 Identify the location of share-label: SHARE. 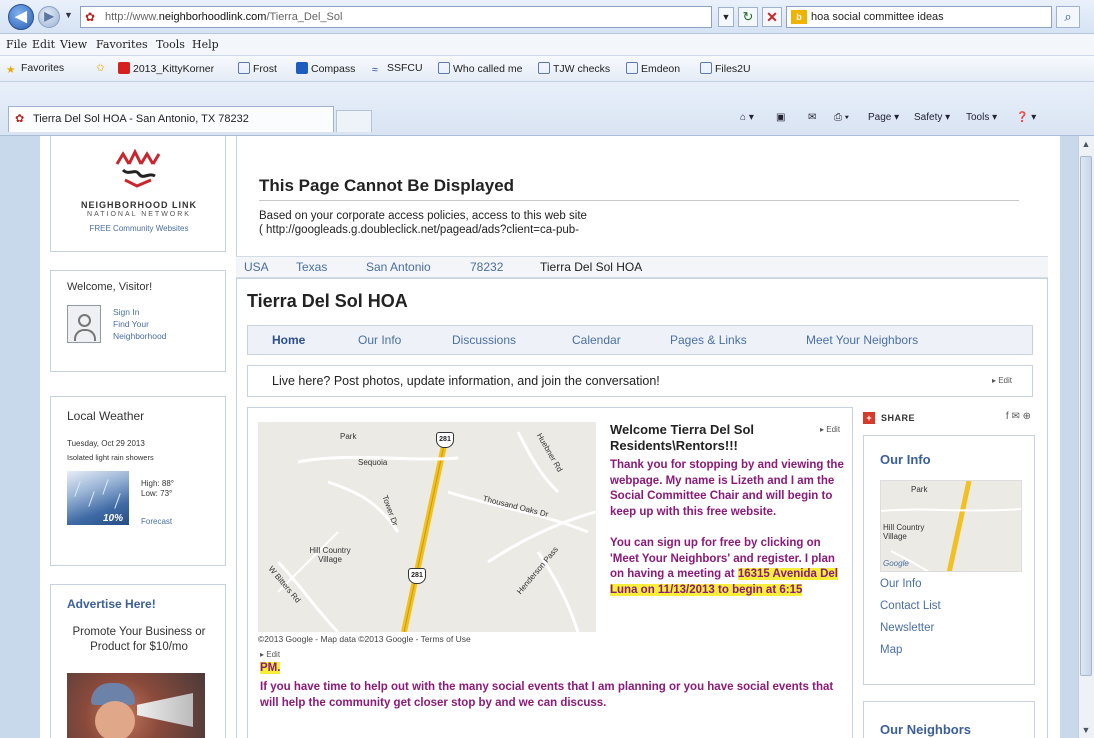
(898, 418).